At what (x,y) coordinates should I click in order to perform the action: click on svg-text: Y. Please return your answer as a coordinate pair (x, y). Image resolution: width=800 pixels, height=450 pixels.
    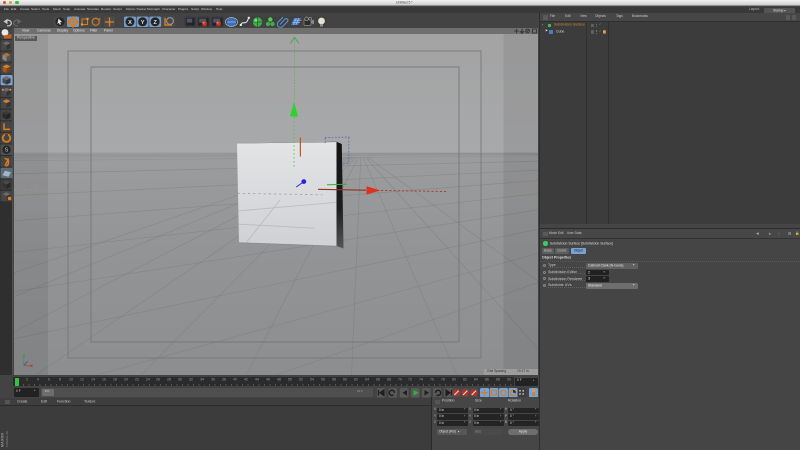
    Looking at the image, I should click on (143, 23).